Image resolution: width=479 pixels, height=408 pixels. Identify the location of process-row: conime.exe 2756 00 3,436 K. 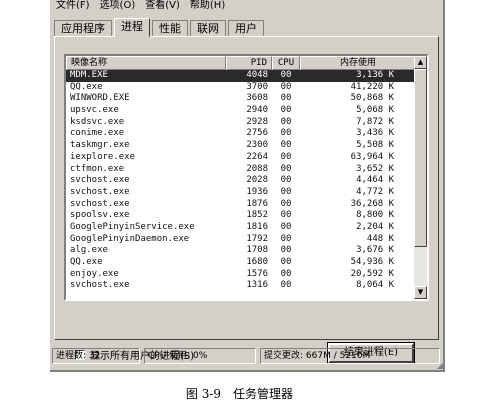
(241, 134).